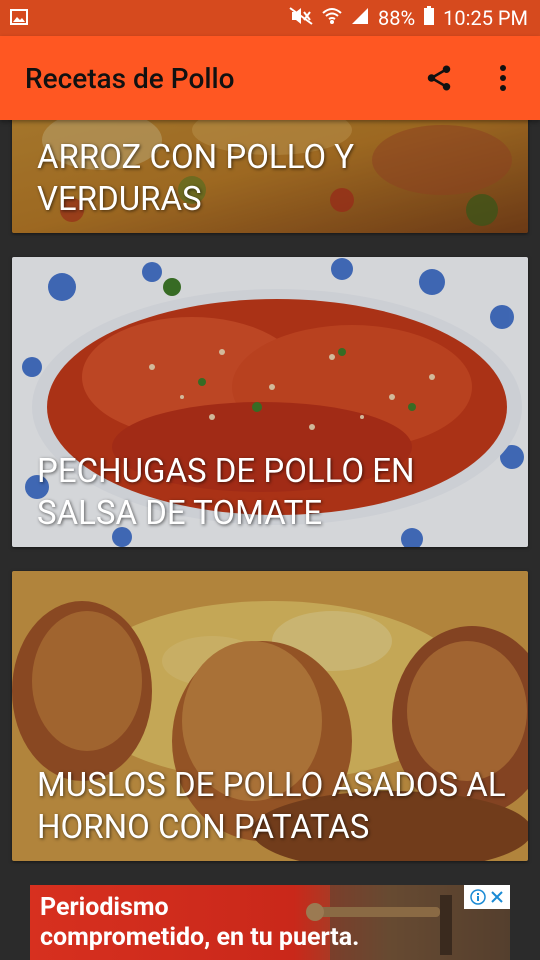 The width and height of the screenshot is (540, 960). Describe the element at coordinates (270, 78) in the screenshot. I see `app-bar: Recetas de Pollo` at that location.